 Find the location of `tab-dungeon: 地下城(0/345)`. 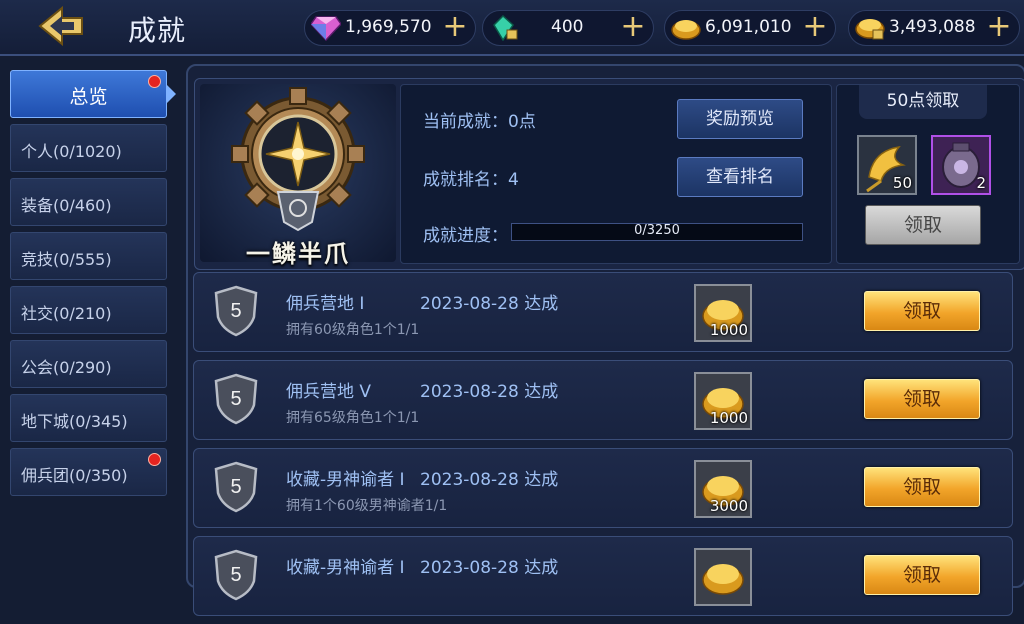

tab-dungeon: 地下城(0/345) is located at coordinates (88, 418).